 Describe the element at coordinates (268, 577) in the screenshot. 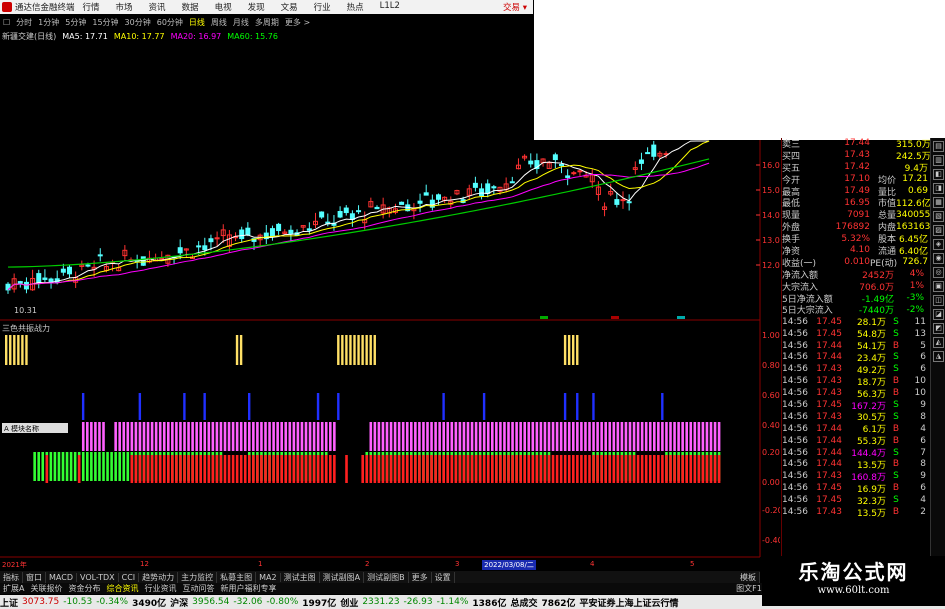

I see `indicator-tab: MA2` at that location.